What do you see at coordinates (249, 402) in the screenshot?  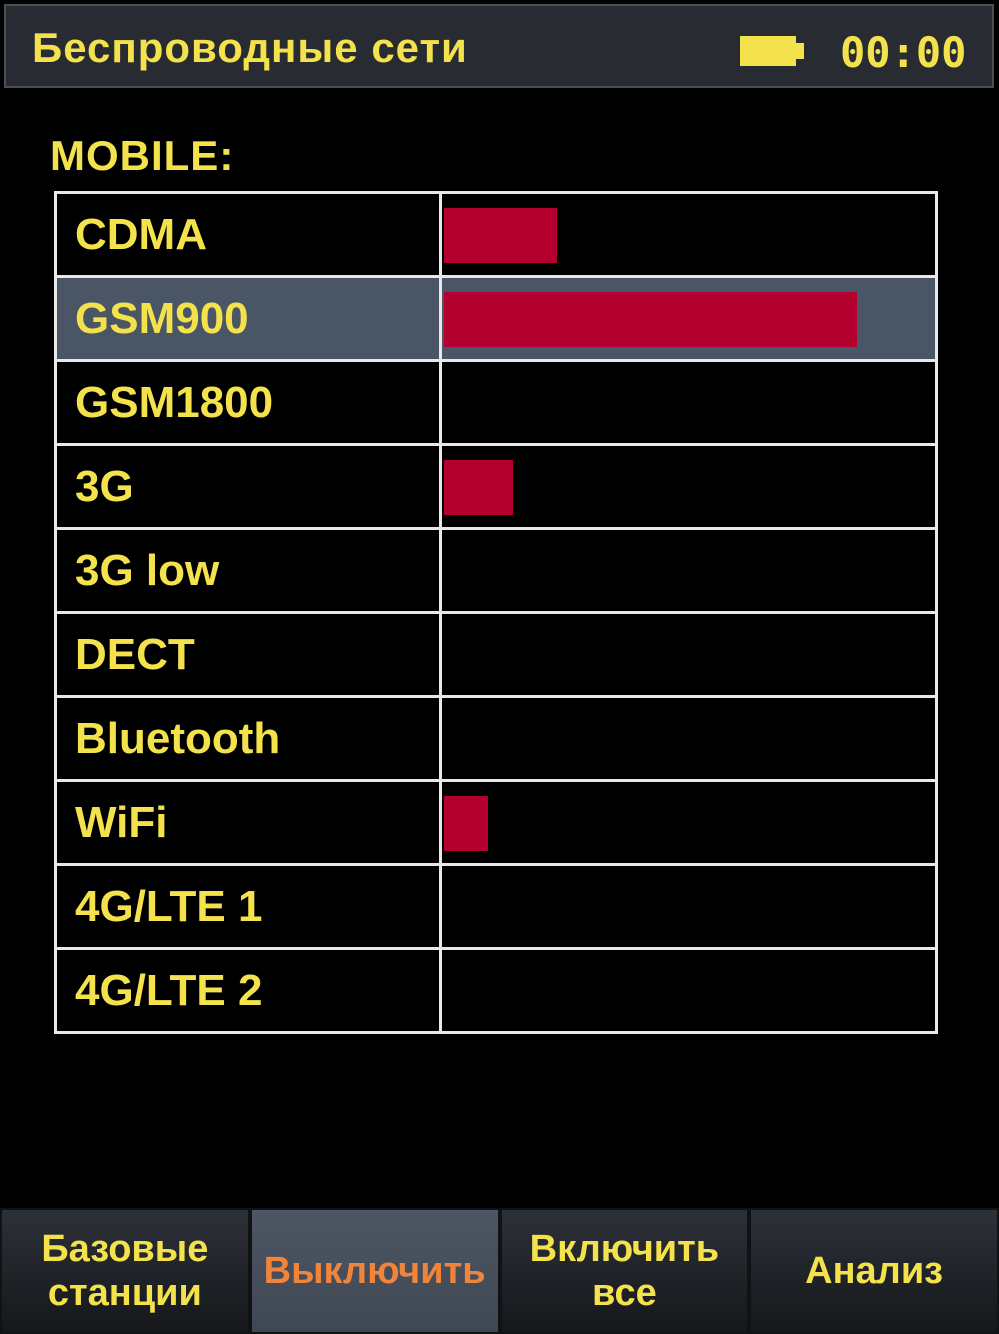 I see `band-name: GSM1800` at bounding box center [249, 402].